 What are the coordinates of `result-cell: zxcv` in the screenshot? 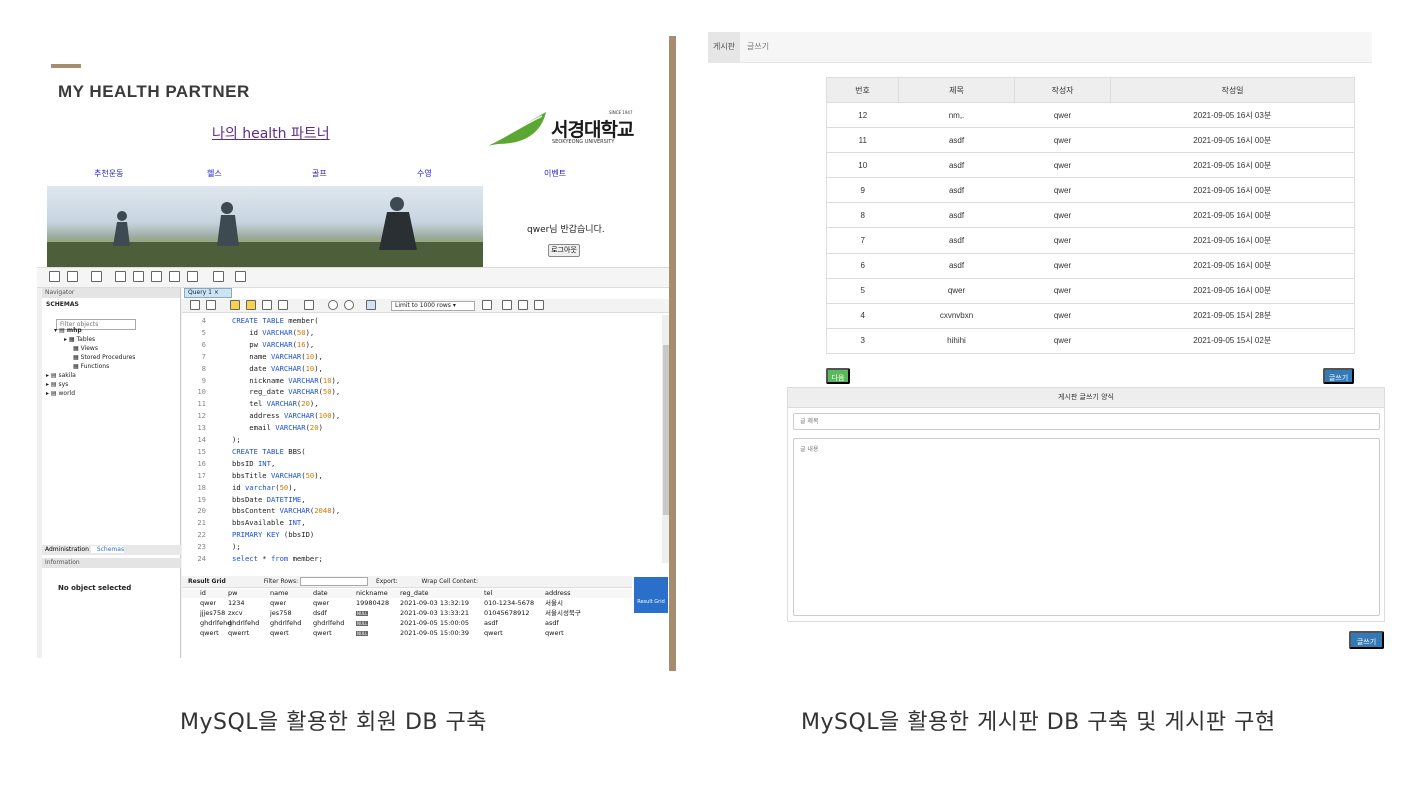 It's located at (235, 613).